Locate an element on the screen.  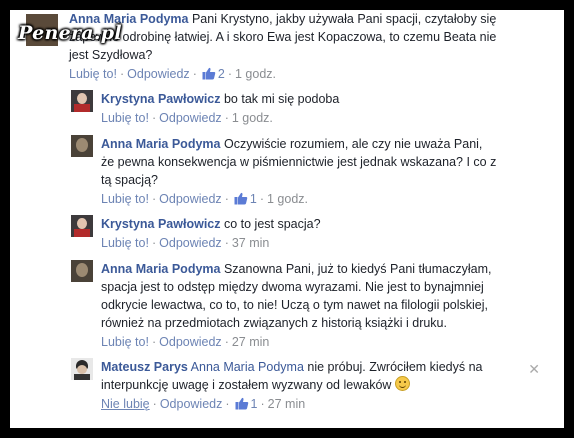
comment-actions: Lubię to! · Odpowiedz · 27 min is located at coordinates (185, 342).